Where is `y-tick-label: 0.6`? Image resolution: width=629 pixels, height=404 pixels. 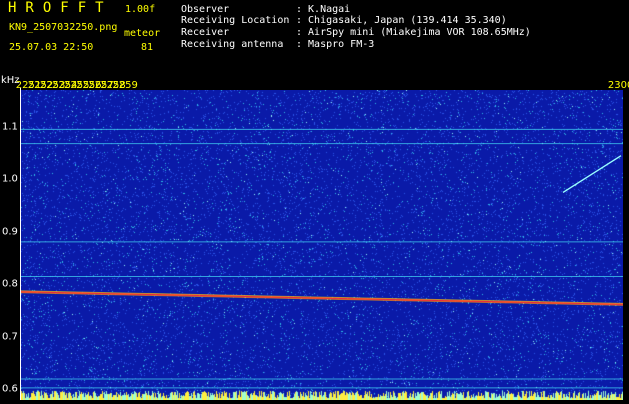
y-tick-label: 0.6 is located at coordinates (10, 389).